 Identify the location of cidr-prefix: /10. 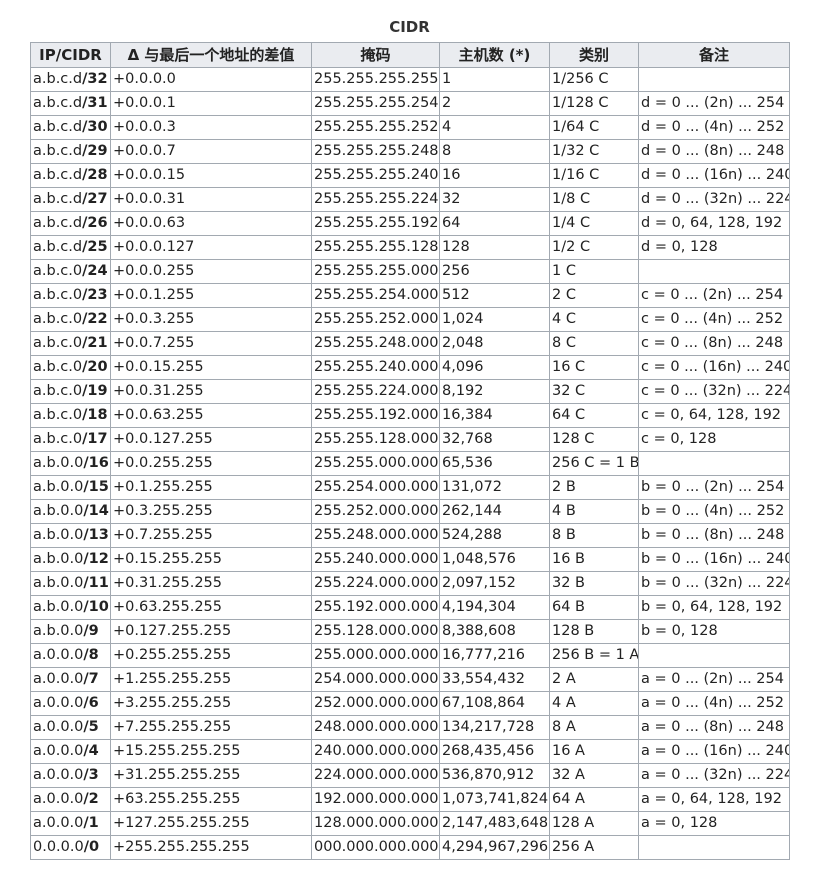
(96, 607).